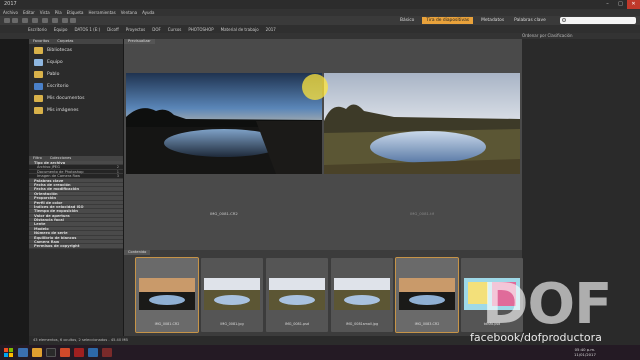  I want to click on menu-pila: Pila, so click(58, 12).